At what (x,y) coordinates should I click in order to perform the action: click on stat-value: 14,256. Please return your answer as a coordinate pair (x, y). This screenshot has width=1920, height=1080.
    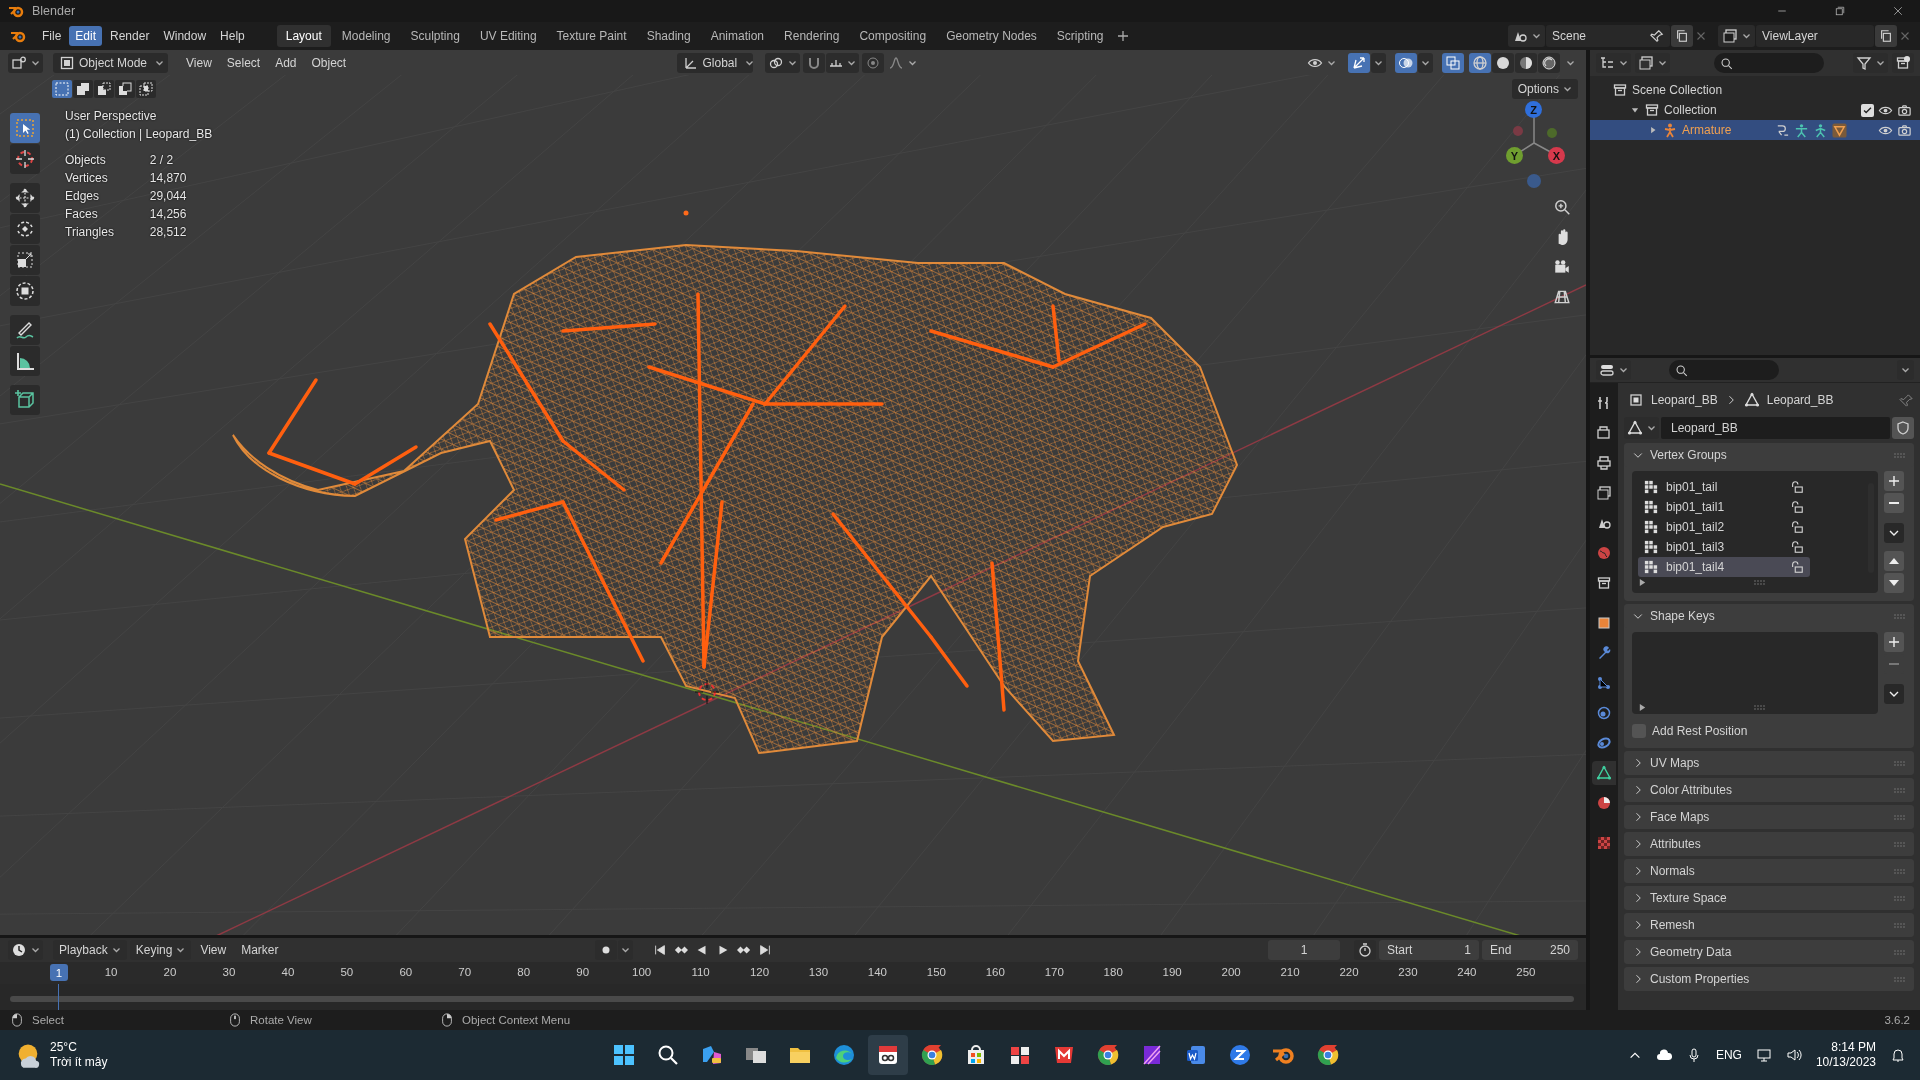
    Looking at the image, I should click on (168, 214).